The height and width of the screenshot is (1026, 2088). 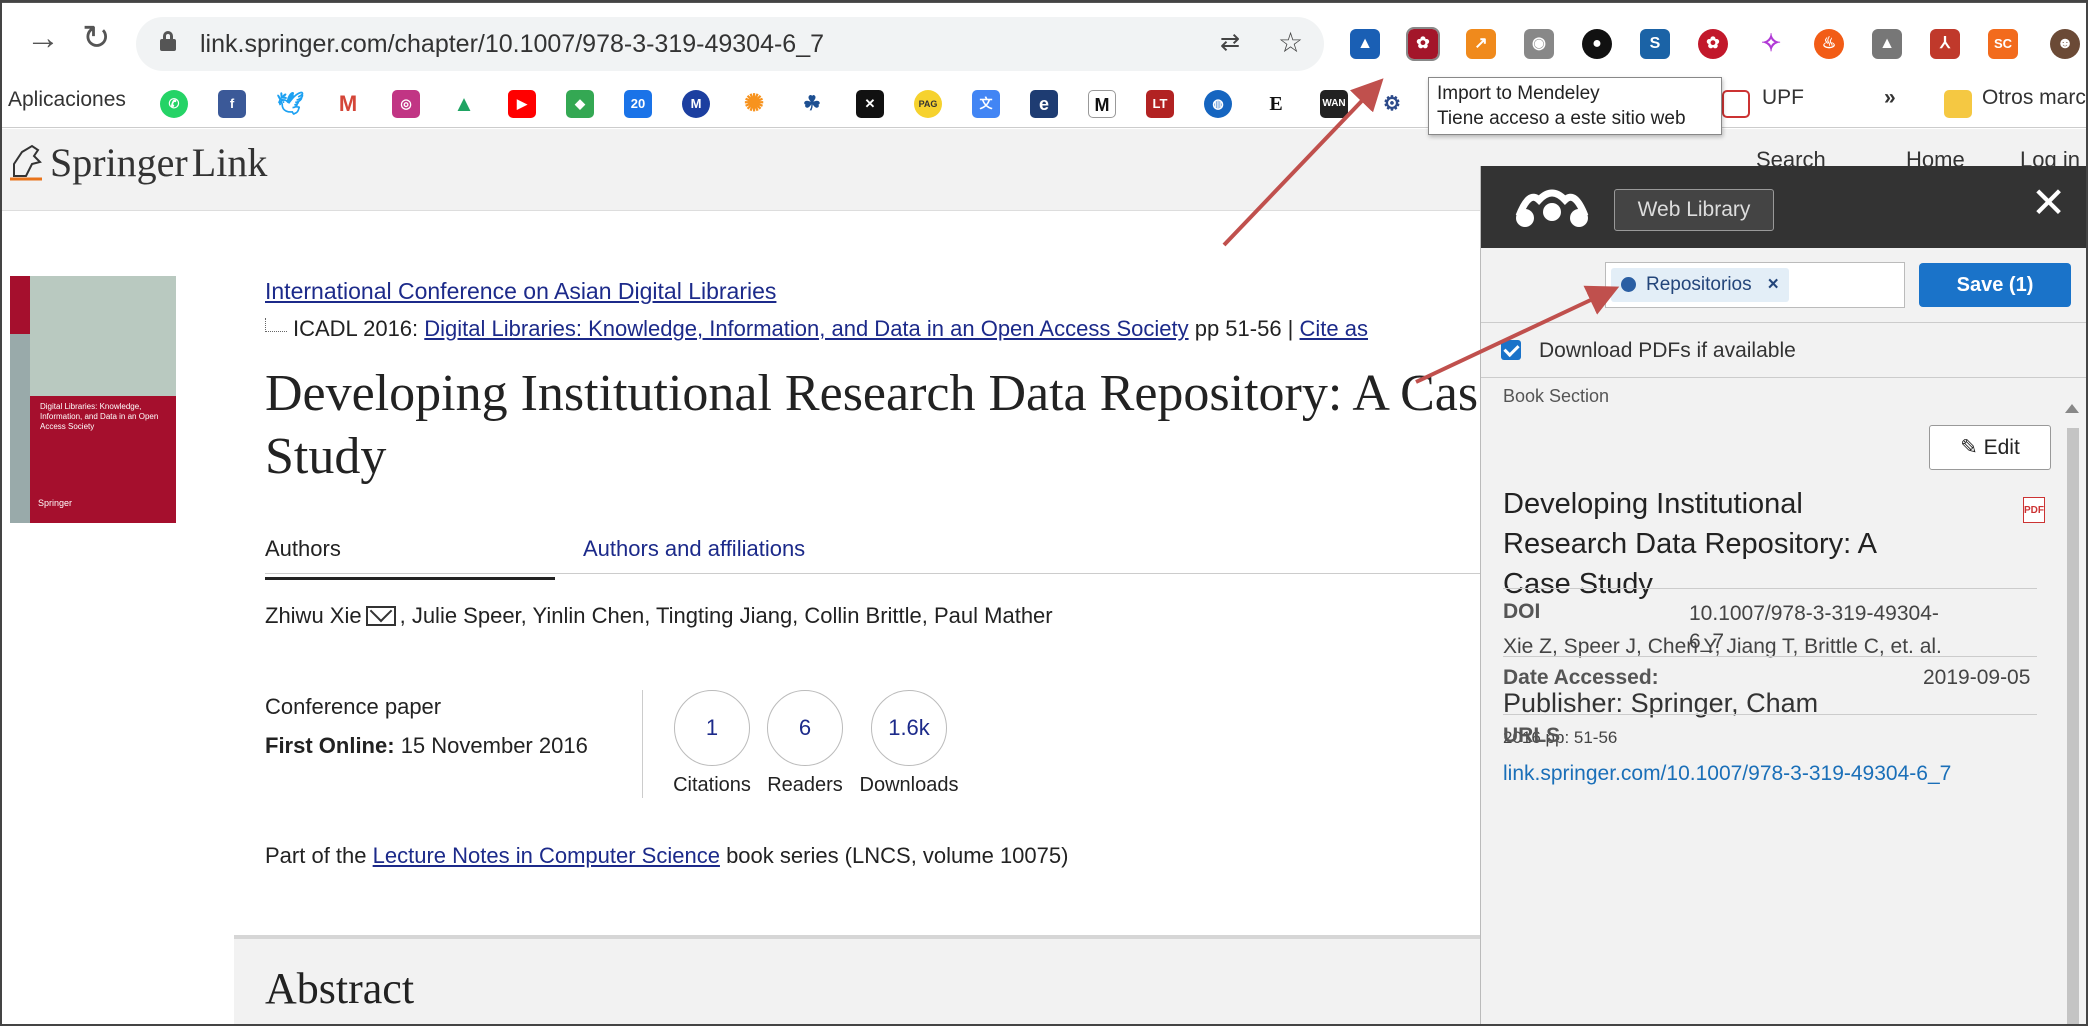 What do you see at coordinates (1561, 118) in the screenshot?
I see `tooltip-line-2: Tiene acceso a este sitio web` at bounding box center [1561, 118].